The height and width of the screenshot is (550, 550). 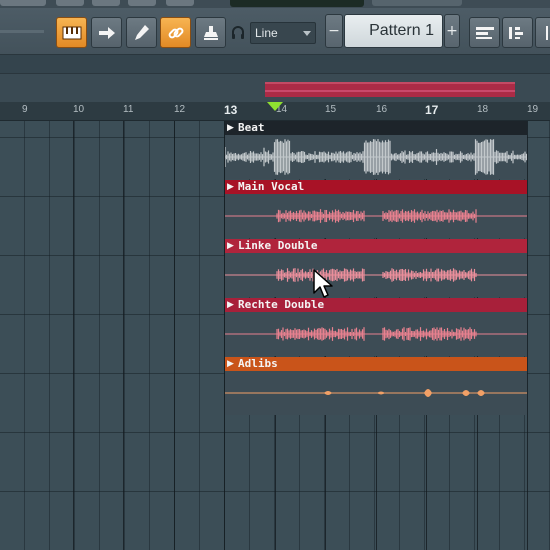 What do you see at coordinates (283, 33) in the screenshot?
I see `snap-select: Line` at bounding box center [283, 33].